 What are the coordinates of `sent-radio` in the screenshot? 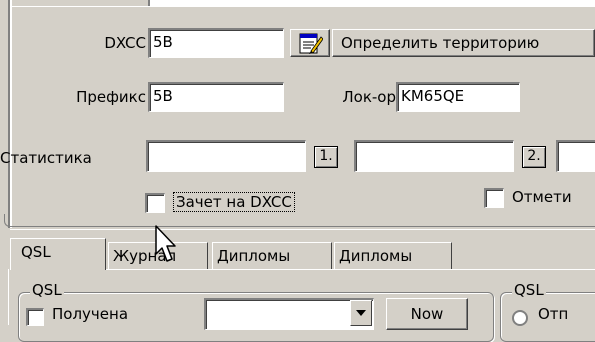 It's located at (520, 318).